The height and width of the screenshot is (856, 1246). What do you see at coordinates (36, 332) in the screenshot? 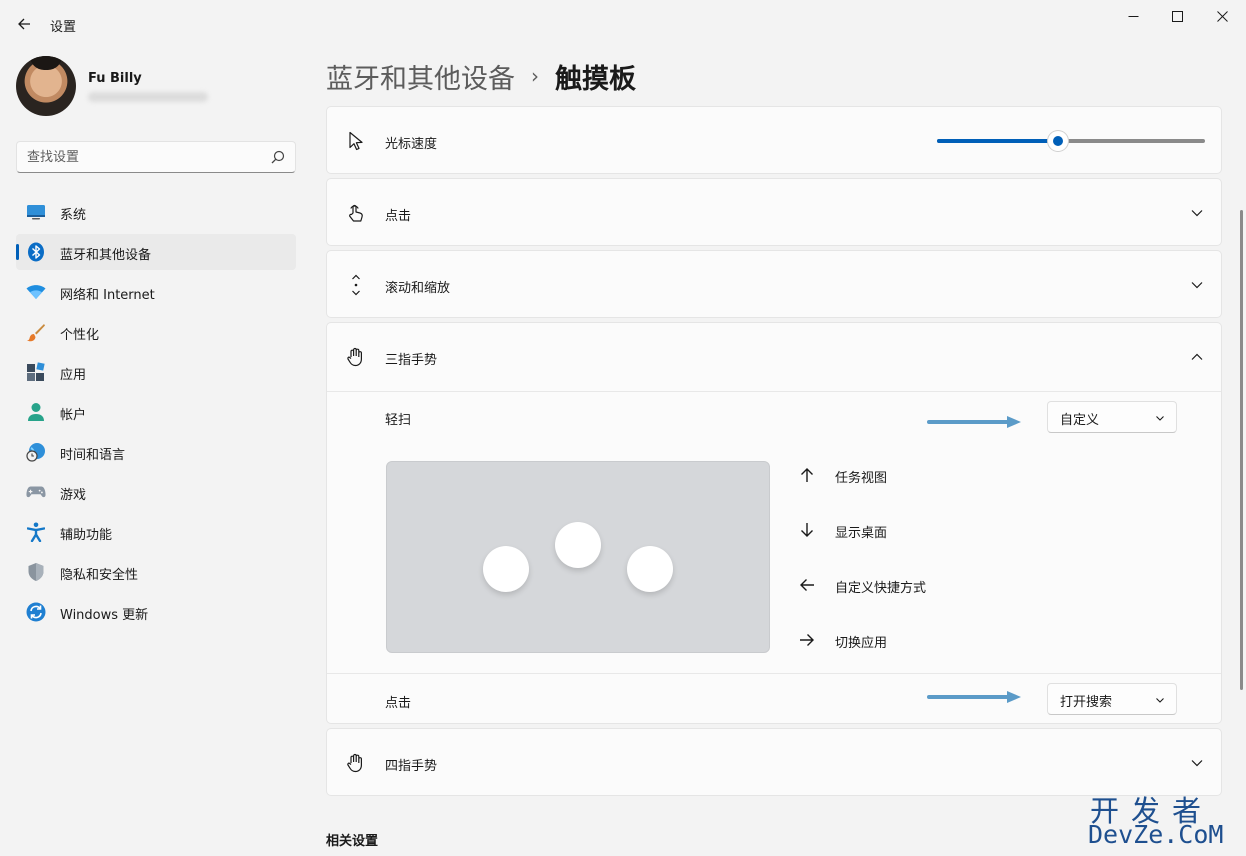
I see `brush-icon` at bounding box center [36, 332].